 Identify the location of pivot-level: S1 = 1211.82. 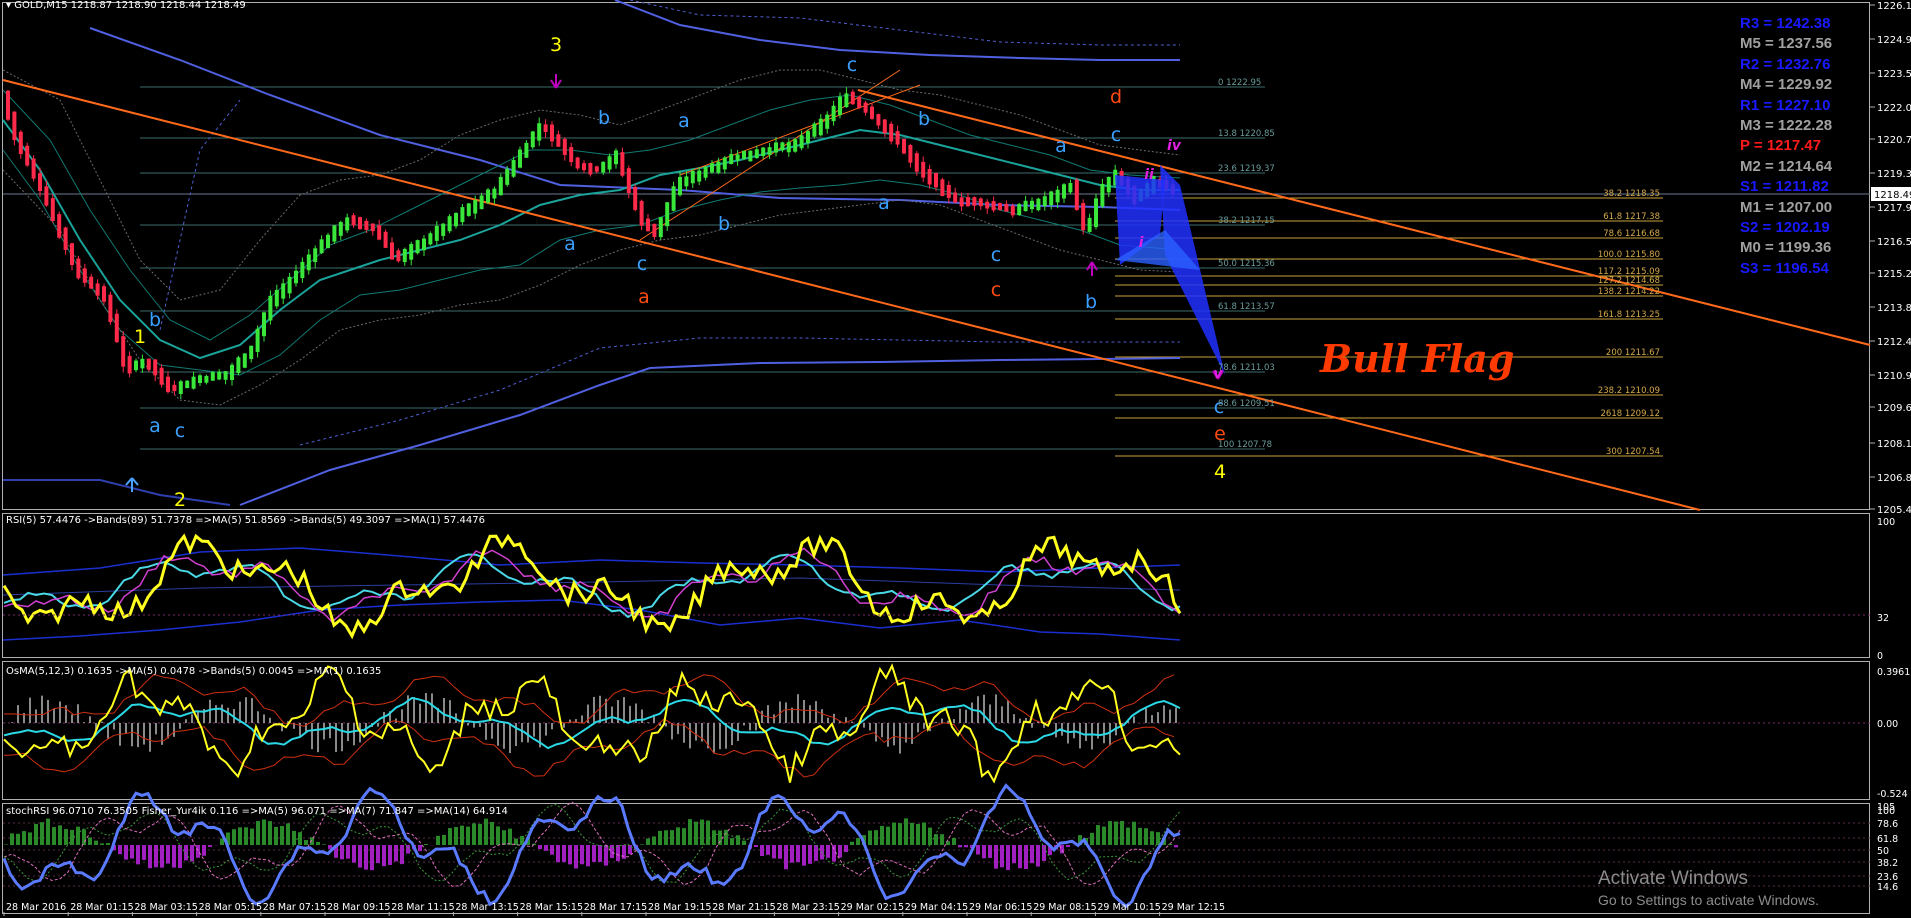
(1784, 187).